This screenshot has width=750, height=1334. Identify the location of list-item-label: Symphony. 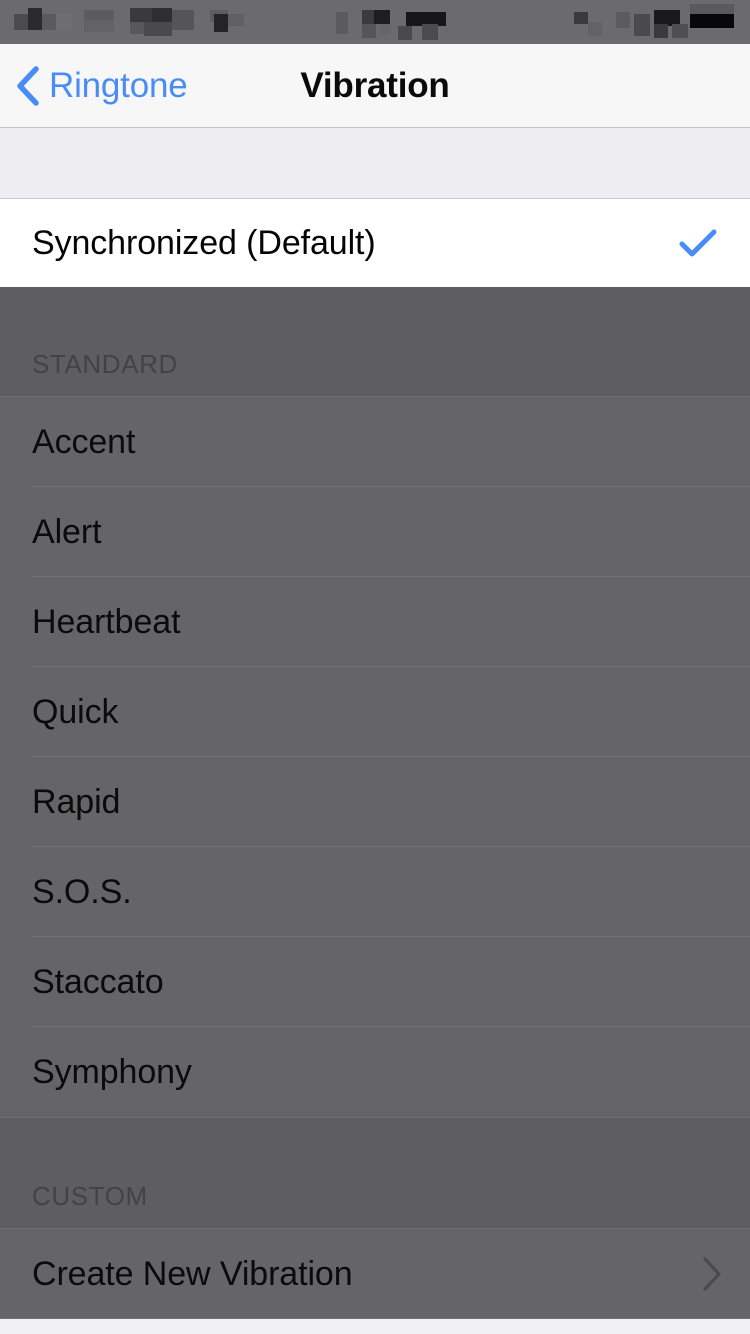
(112, 1071).